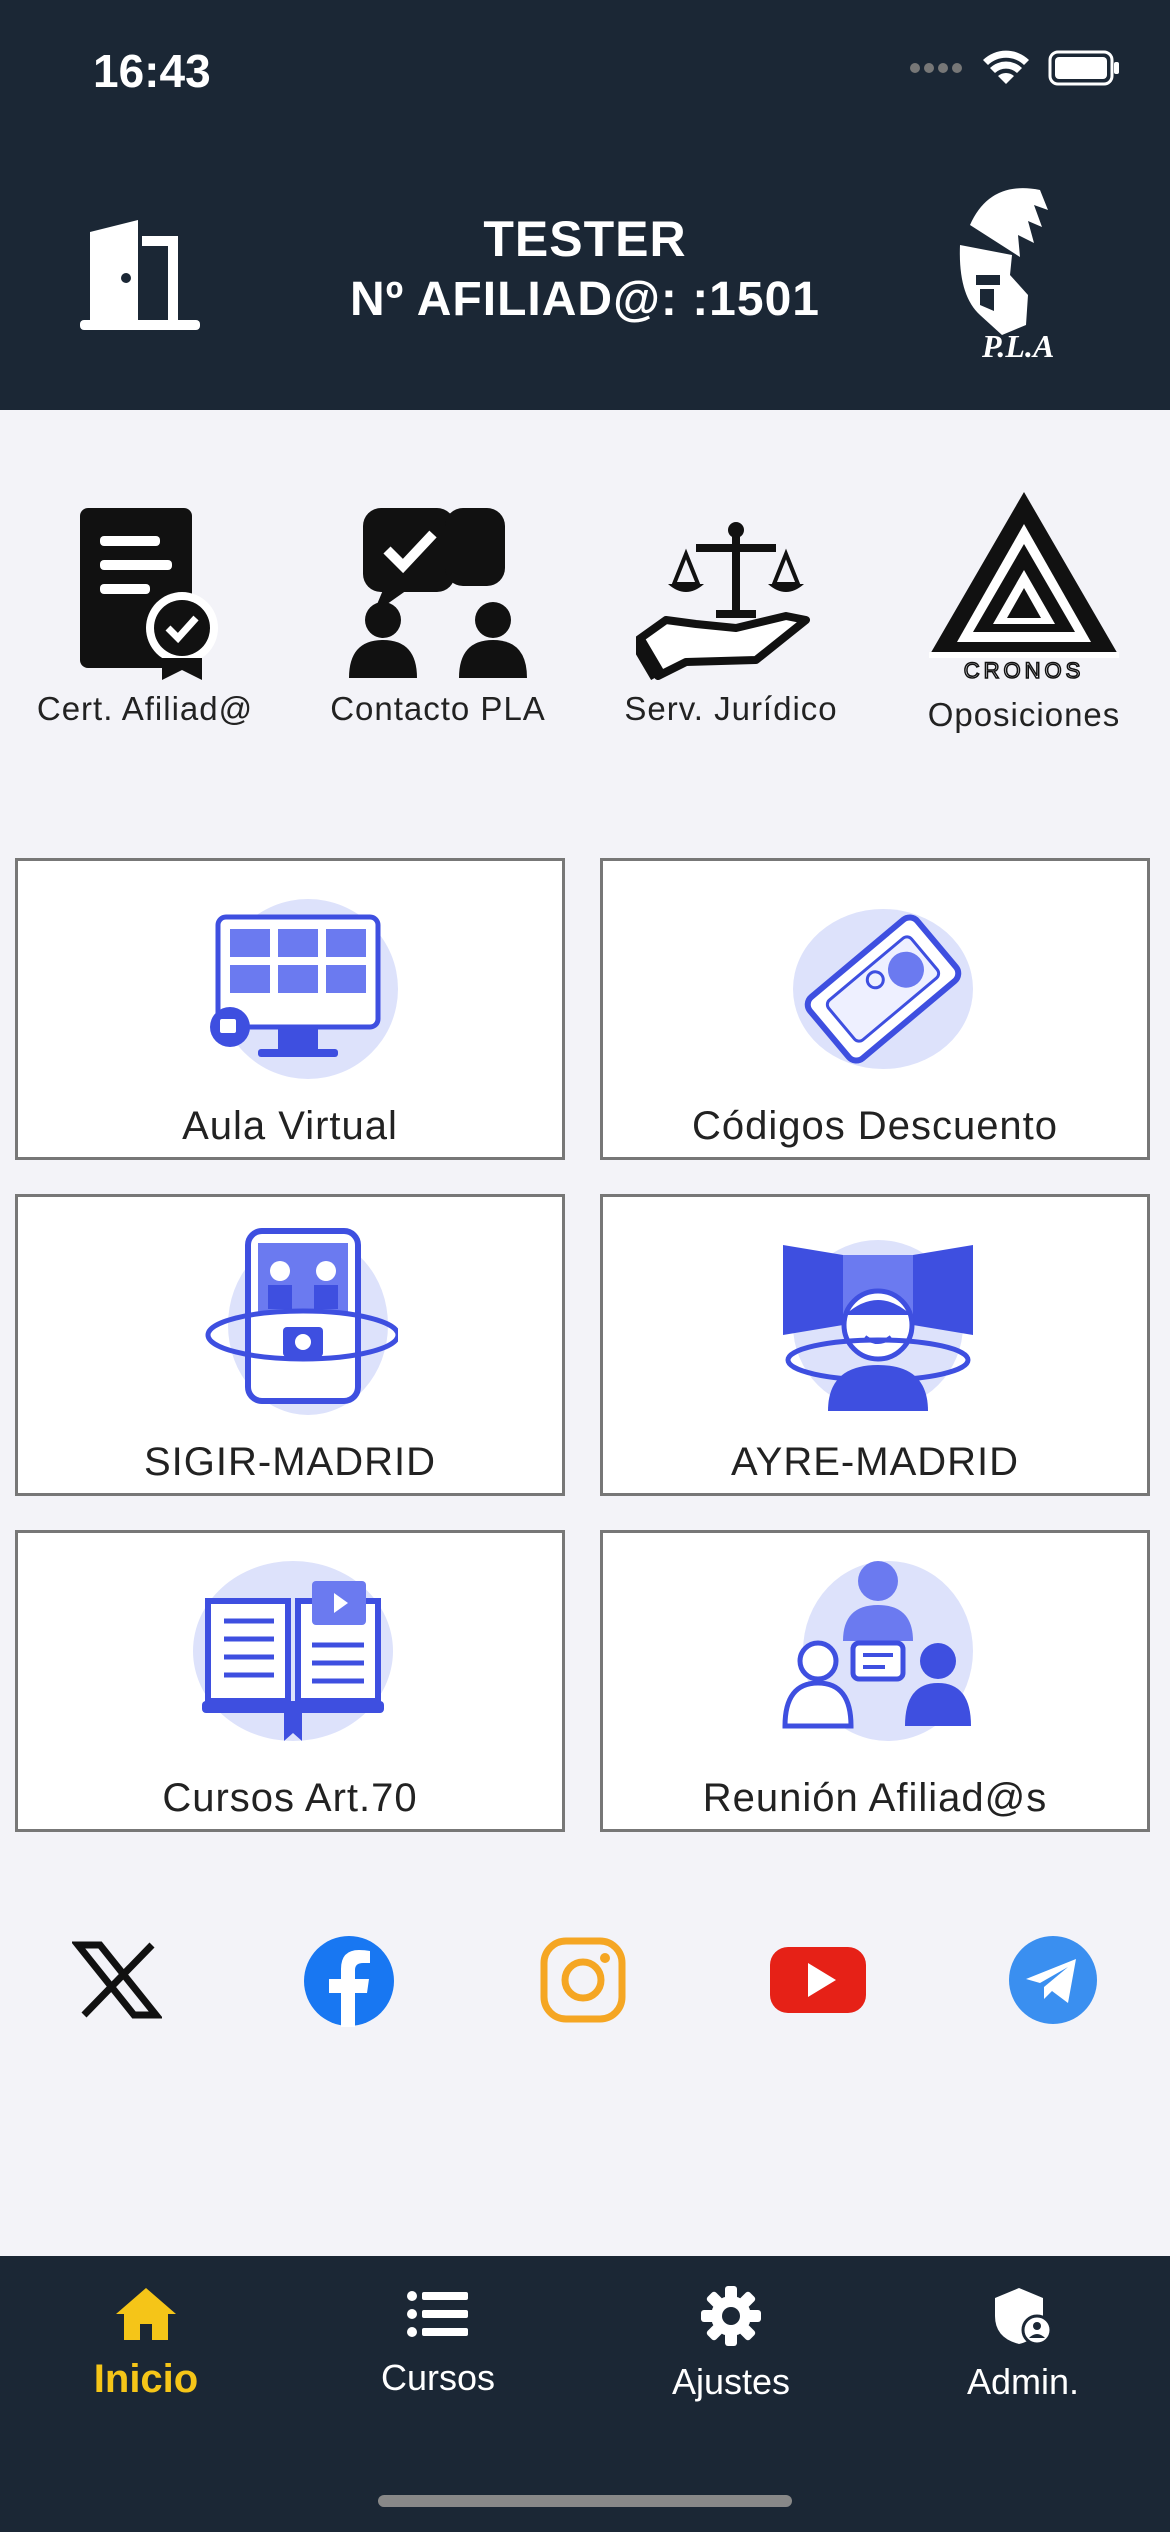 This screenshot has height=2532, width=1170. I want to click on status-icons, so click(1015, 68).